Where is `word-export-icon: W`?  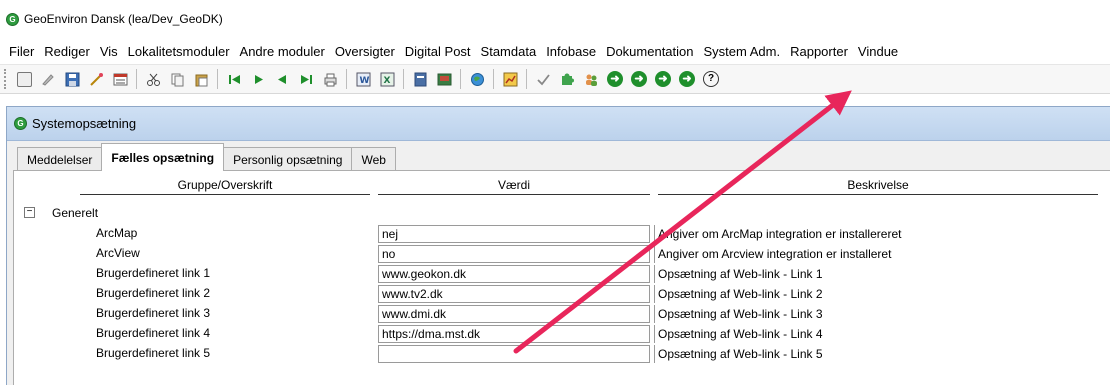
word-export-icon: W is located at coordinates (363, 79).